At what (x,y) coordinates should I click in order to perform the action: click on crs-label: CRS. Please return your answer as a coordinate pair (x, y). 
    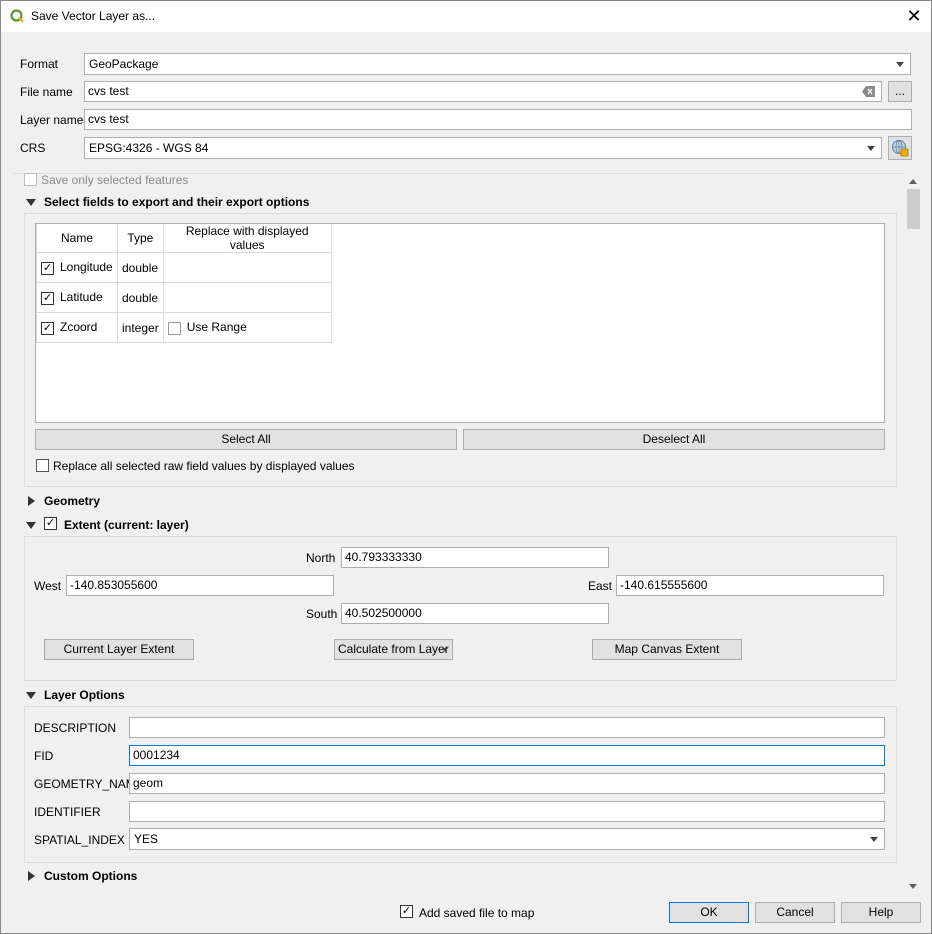
    Looking at the image, I should click on (33, 148).